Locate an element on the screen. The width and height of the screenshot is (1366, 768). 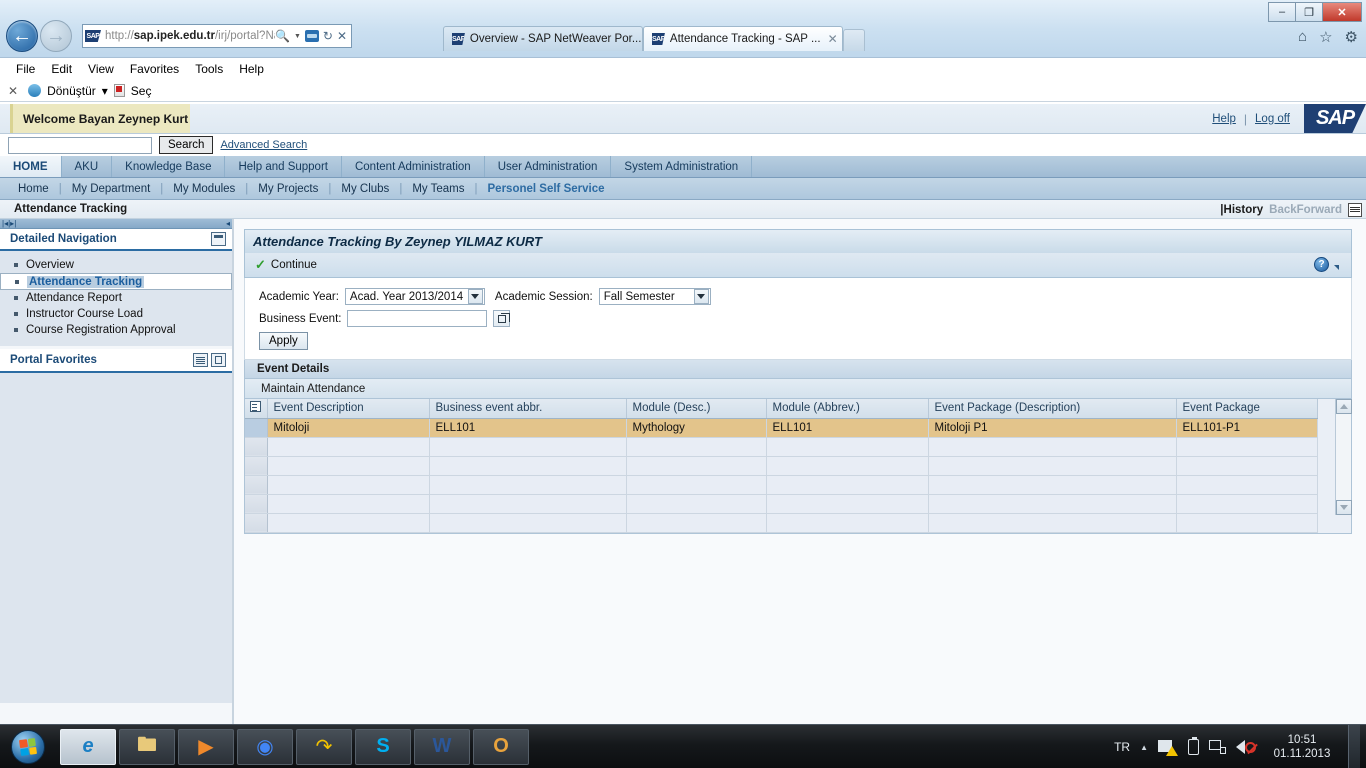
star-icon: ☆ is located at coordinates (1325, 37).